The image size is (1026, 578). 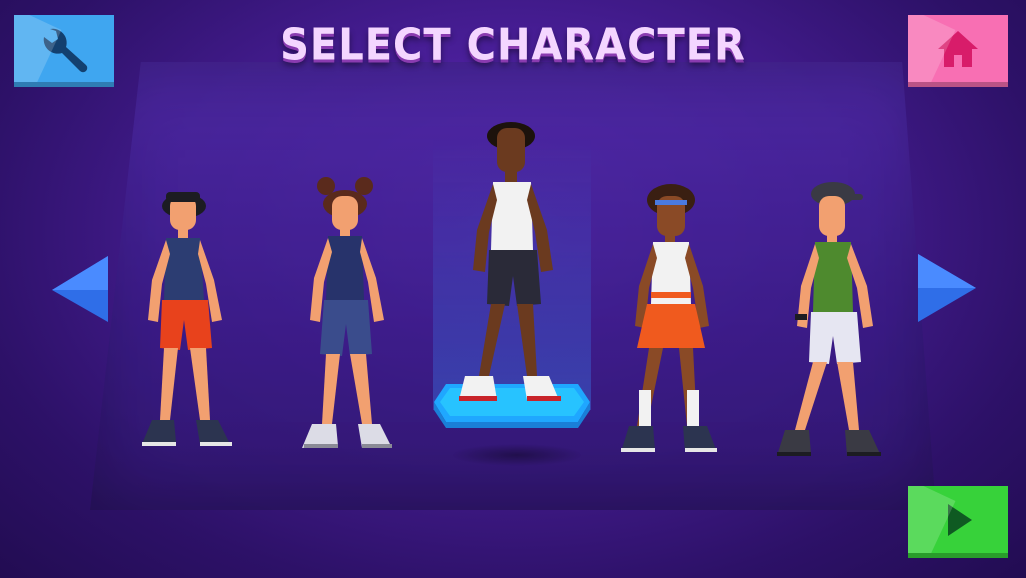 What do you see at coordinates (81, 289) in the screenshot?
I see `arrow-left-icon` at bounding box center [81, 289].